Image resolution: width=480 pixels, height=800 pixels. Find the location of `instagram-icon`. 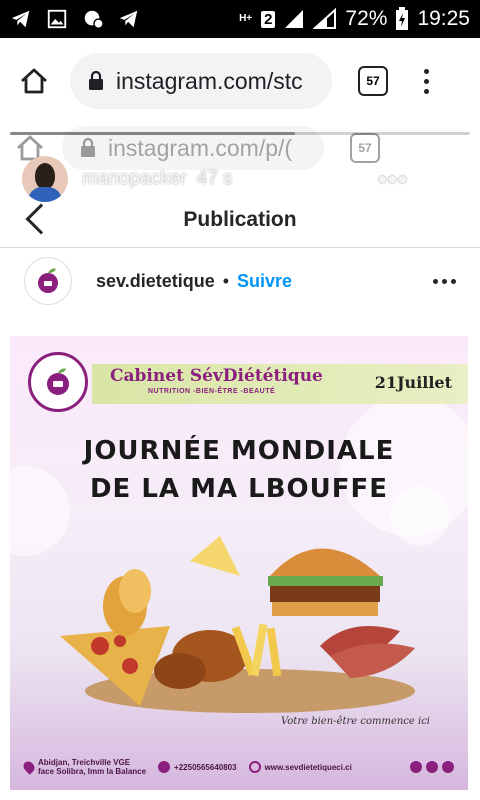

instagram-icon is located at coordinates (448, 767).